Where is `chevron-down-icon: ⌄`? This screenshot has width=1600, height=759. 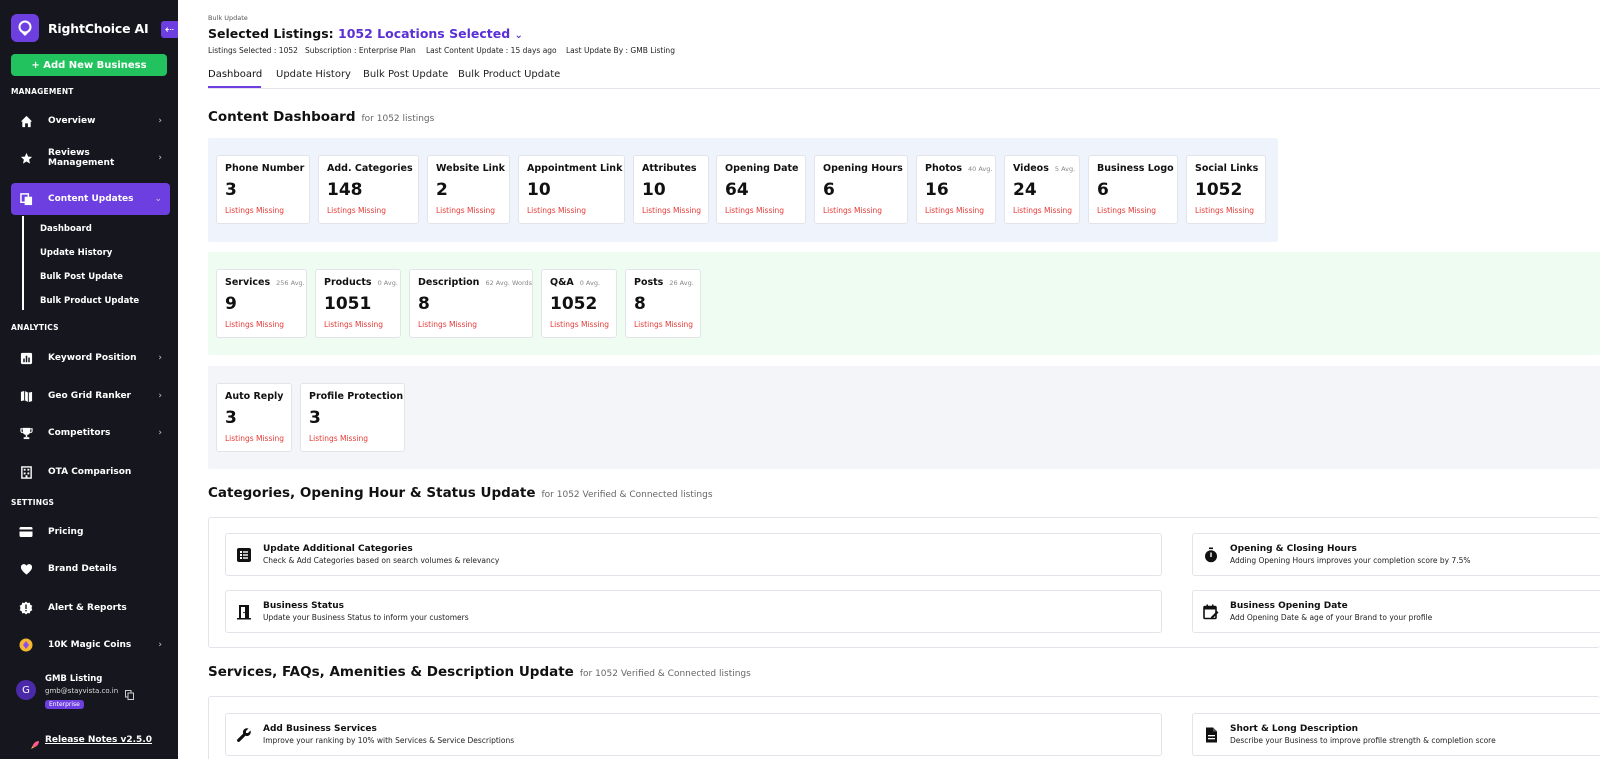 chevron-down-icon: ⌄ is located at coordinates (518, 35).